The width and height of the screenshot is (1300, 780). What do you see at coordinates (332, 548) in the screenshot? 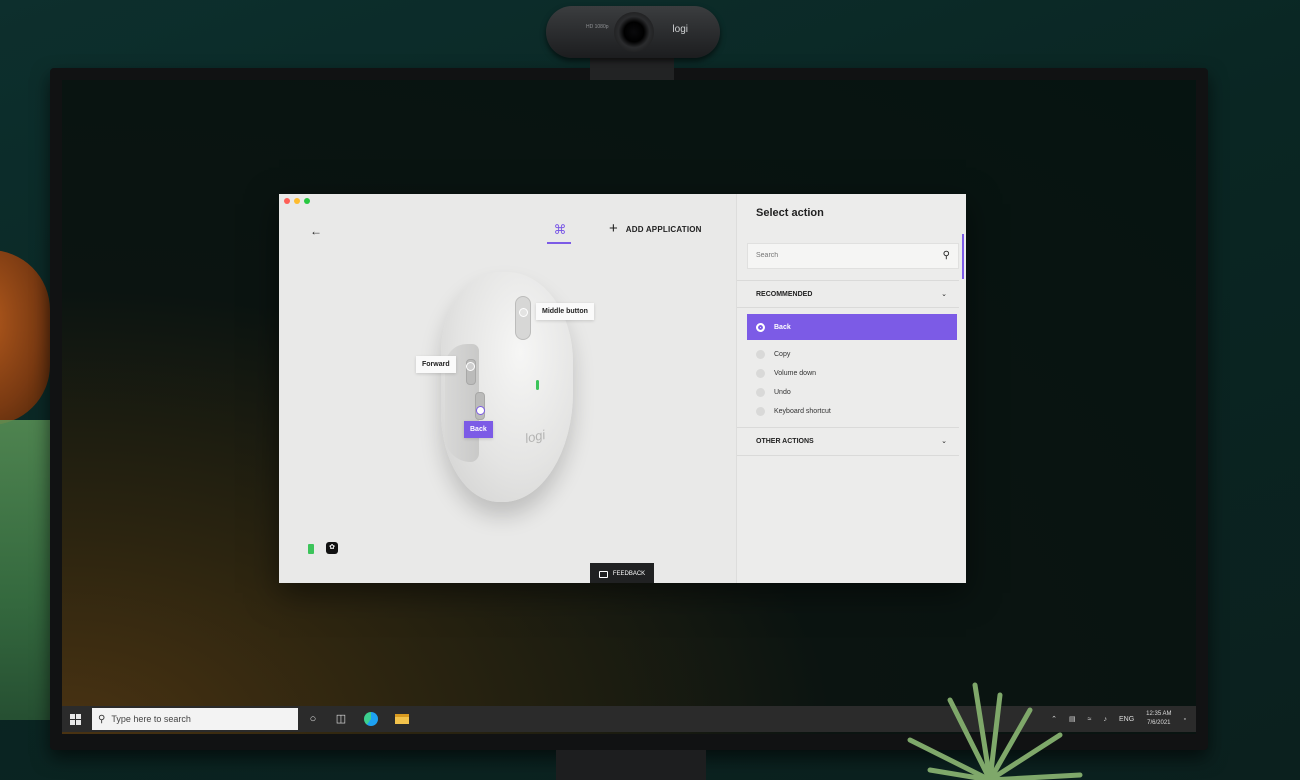
I see `device-settings-icon: ✿` at bounding box center [332, 548].